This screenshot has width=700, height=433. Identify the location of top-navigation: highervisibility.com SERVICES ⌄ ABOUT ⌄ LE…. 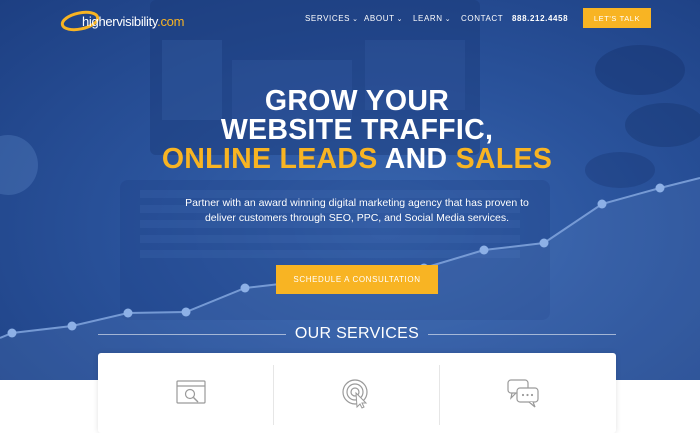
(350, 20).